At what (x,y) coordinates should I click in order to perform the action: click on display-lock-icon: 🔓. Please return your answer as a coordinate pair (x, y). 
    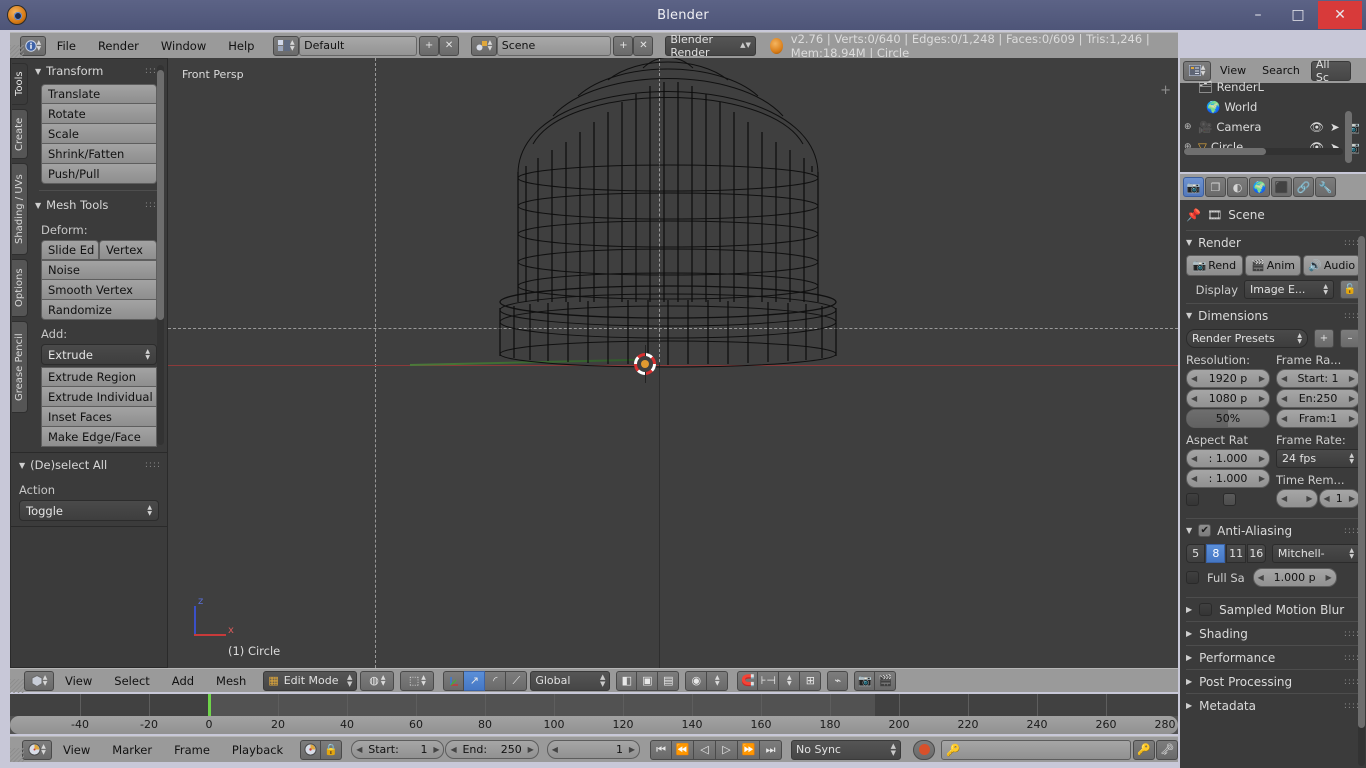
    Looking at the image, I should click on (1350, 289).